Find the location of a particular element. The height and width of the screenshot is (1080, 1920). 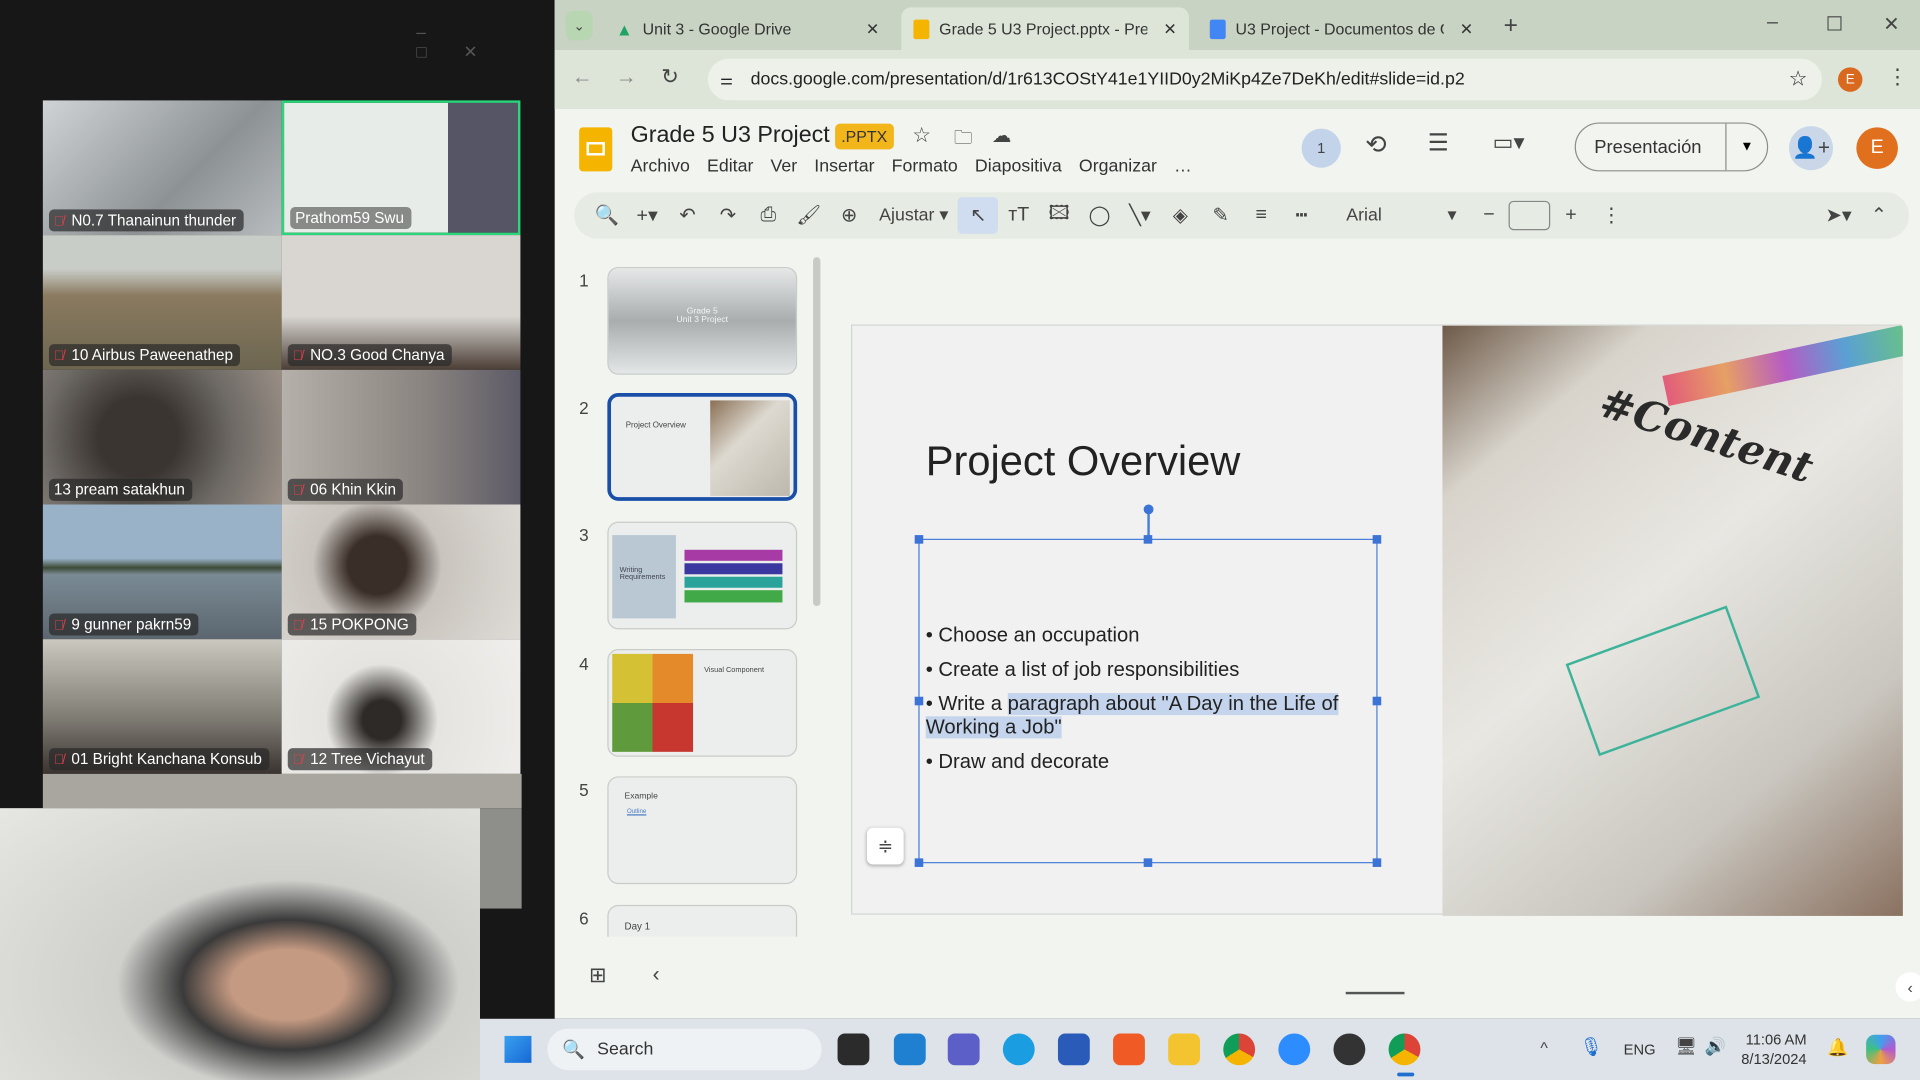

fill-color-icon: ◈ is located at coordinates (1180, 215).